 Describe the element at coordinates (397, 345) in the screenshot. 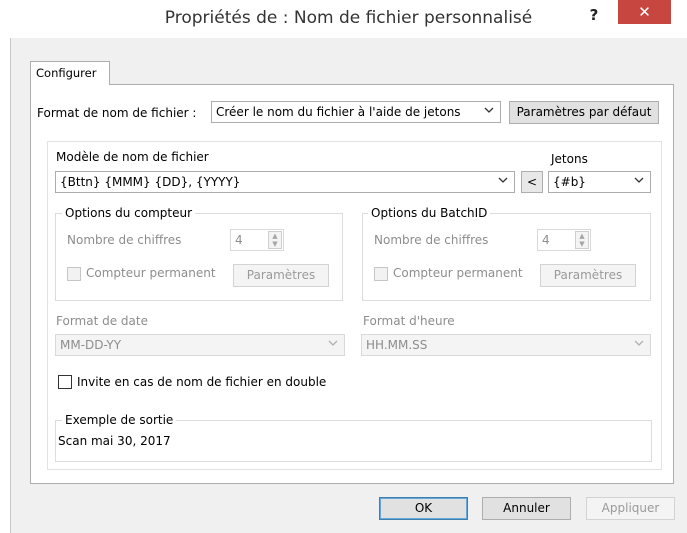

I see `time-format-value: HH.MM.SS` at that location.